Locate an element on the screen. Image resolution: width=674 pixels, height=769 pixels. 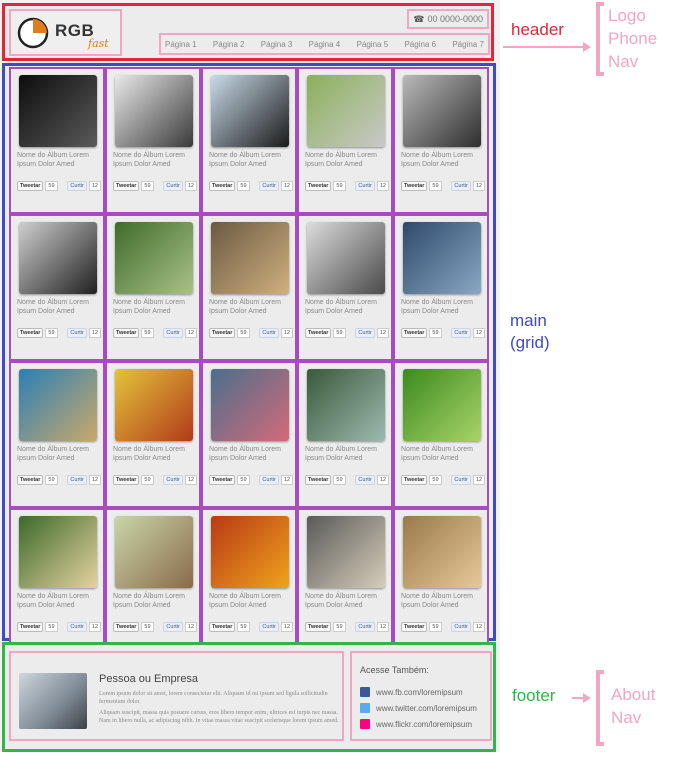
nav-item-pagina-1: Página 1 is located at coordinates (181, 44).